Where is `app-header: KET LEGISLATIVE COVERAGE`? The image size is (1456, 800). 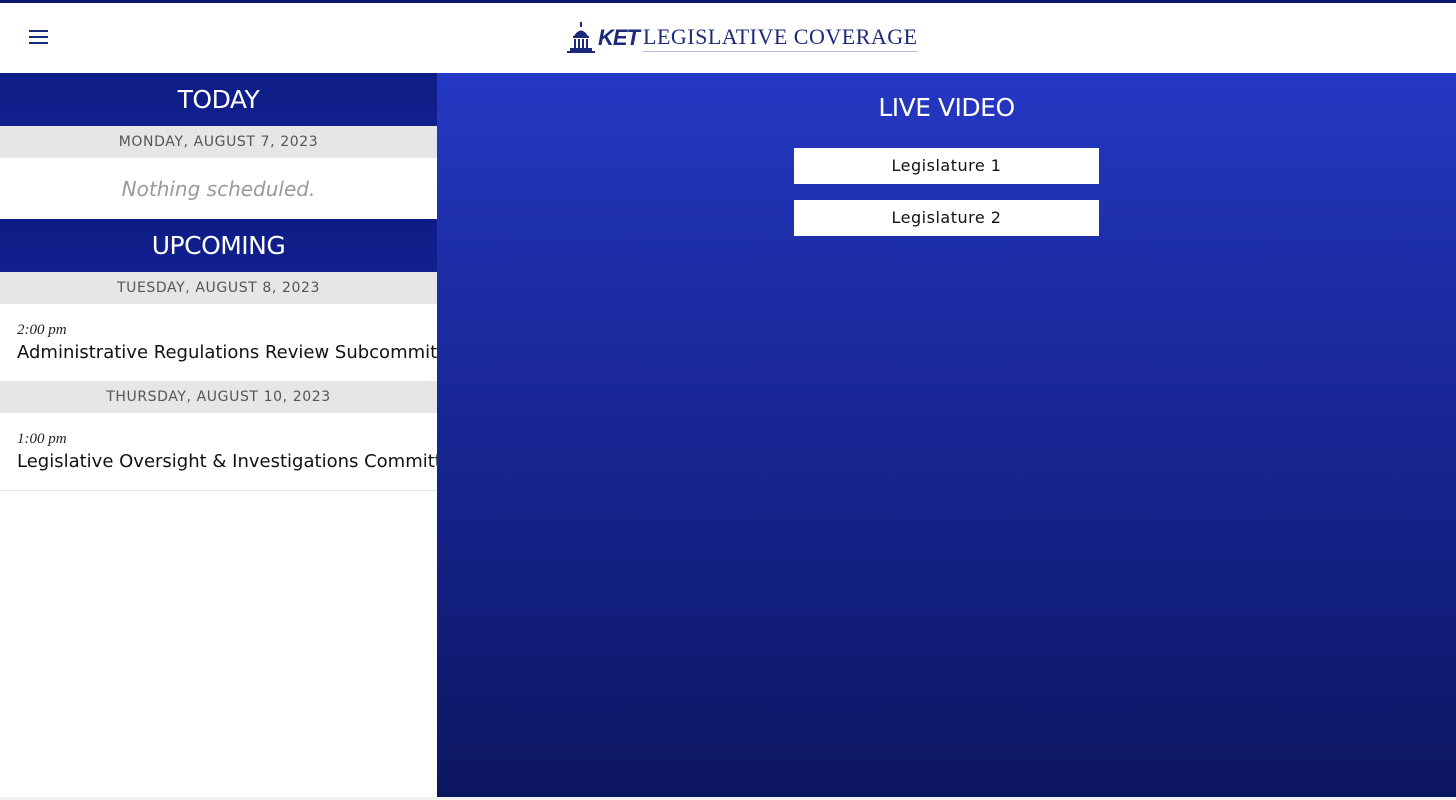
app-header: KET LEGISLATIVE COVERAGE is located at coordinates (728, 38).